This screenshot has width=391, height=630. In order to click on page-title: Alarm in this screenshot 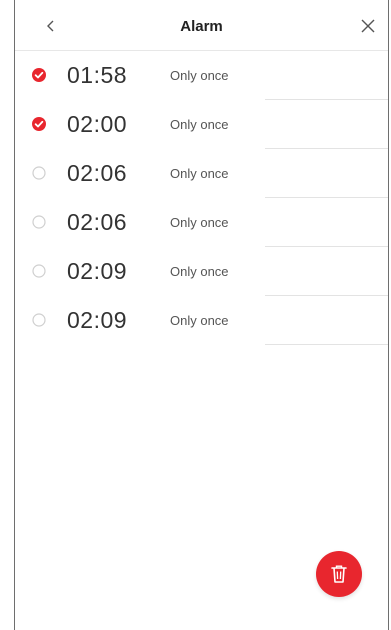, I will do `click(201, 26)`.